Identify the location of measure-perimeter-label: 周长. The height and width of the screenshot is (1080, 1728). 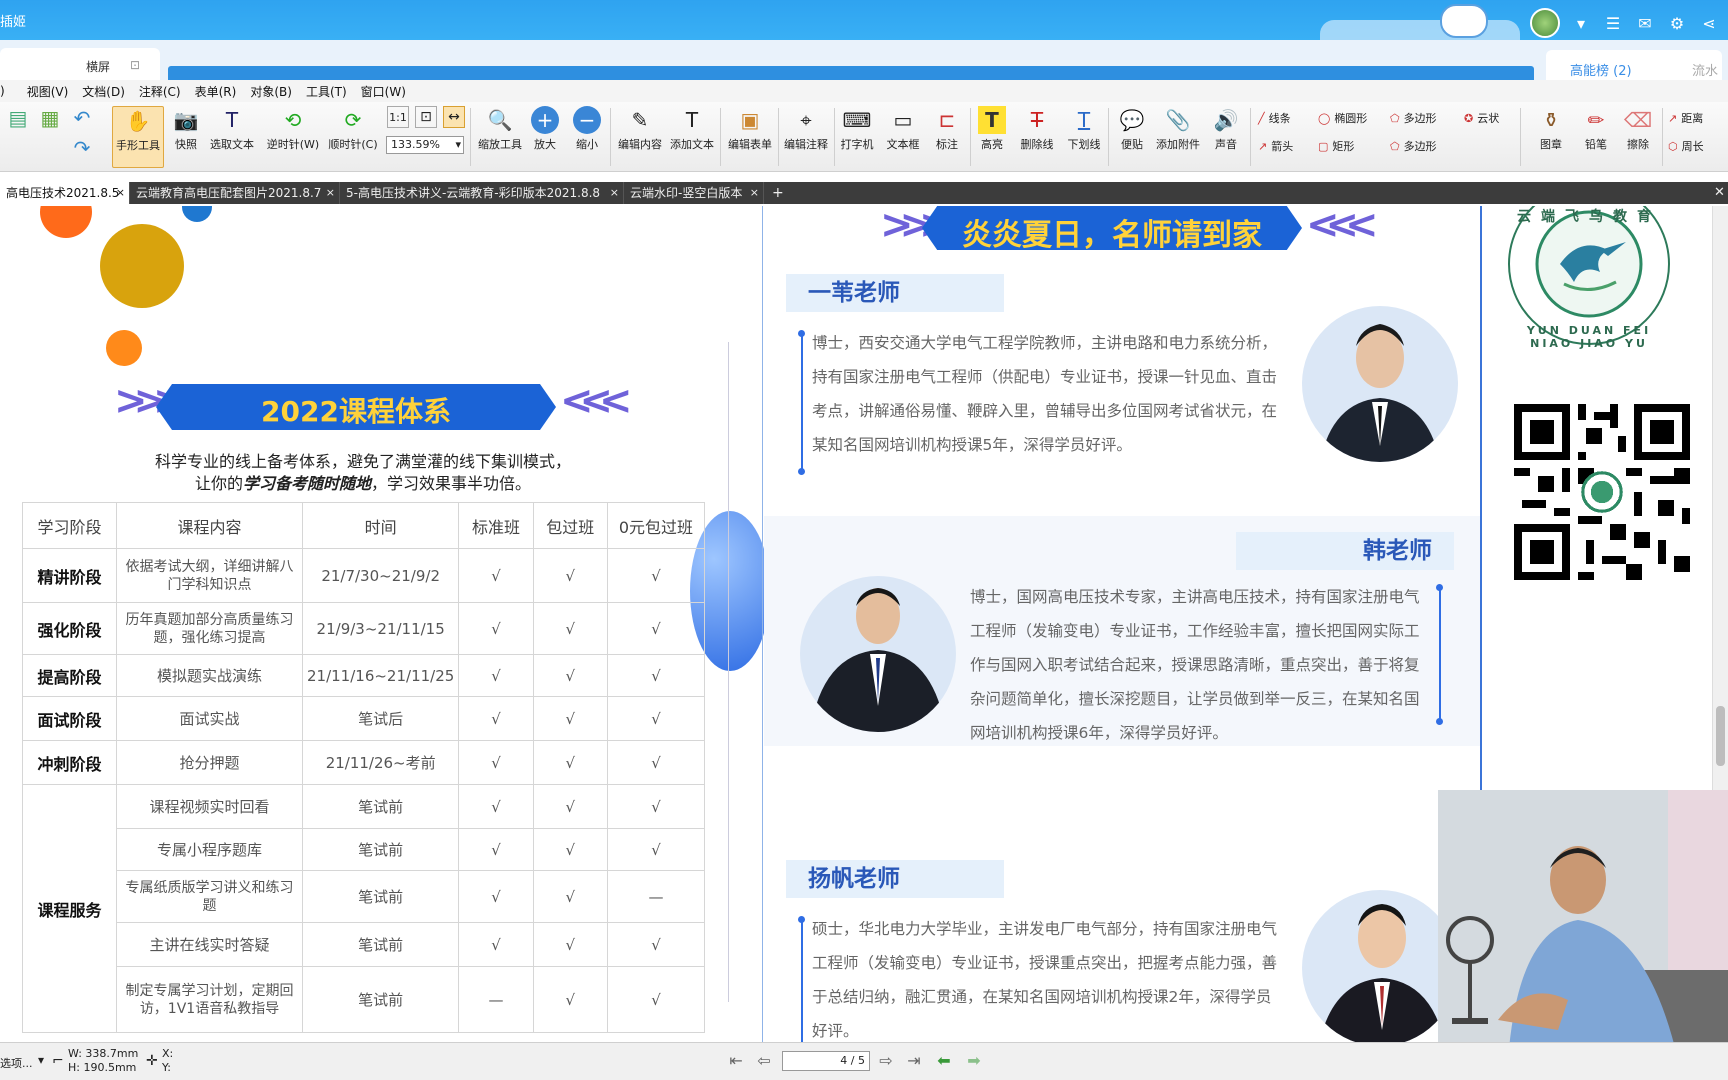
(1692, 146).